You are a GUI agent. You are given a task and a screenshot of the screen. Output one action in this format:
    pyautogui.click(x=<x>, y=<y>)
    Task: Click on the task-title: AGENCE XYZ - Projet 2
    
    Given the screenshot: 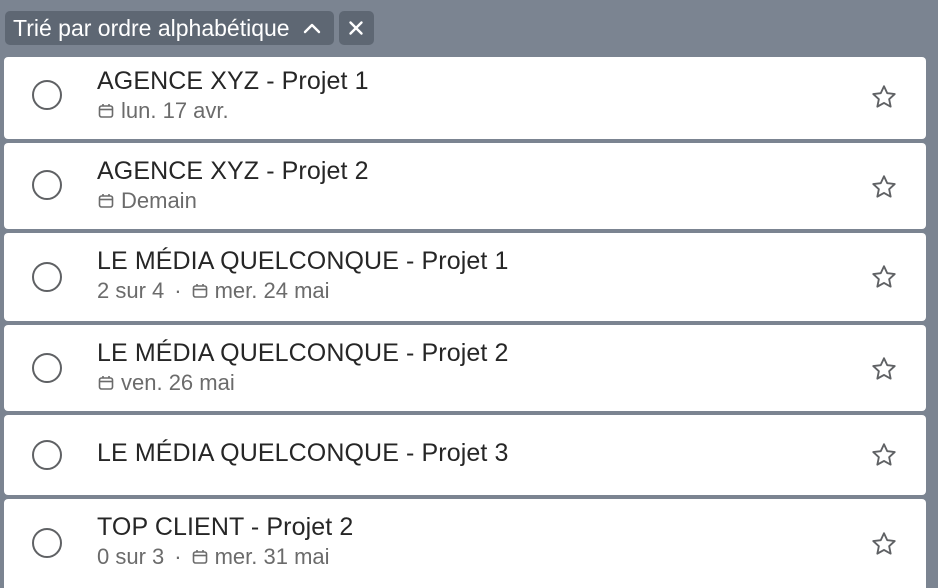 What is the action you would take?
    pyautogui.click(x=233, y=171)
    